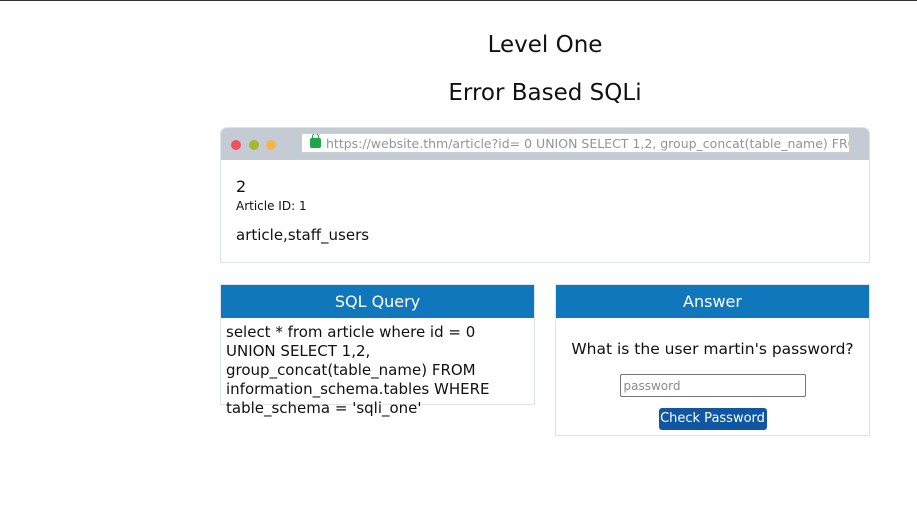  Describe the element at coordinates (712, 349) in the screenshot. I see `answer-question: What is the user martin's password?` at that location.